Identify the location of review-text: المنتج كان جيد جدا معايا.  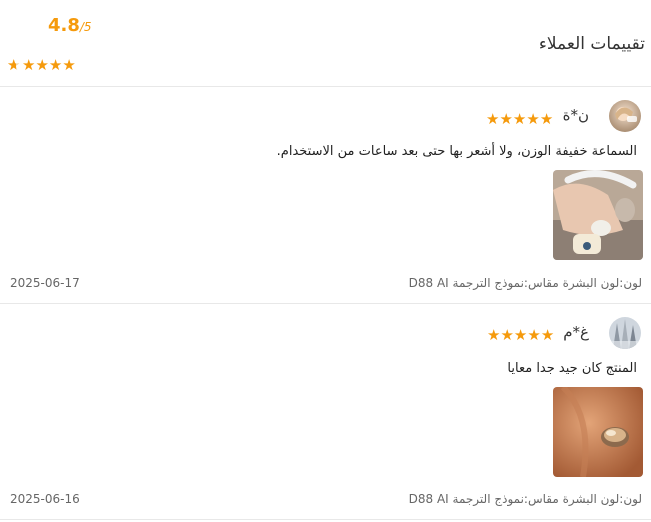
(572, 368).